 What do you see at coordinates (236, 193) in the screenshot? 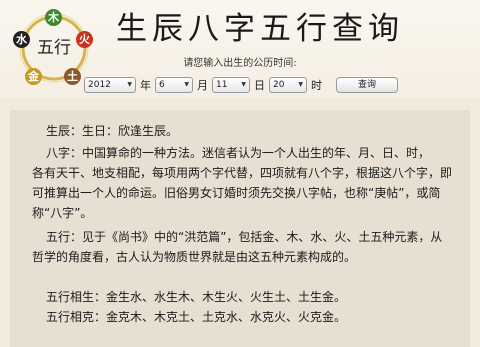
I see `bazi-line-3: 可推算出一个人的命运。旧俗男女订婚时须先交换八字帖，也称“庚帖”，或简` at bounding box center [236, 193].